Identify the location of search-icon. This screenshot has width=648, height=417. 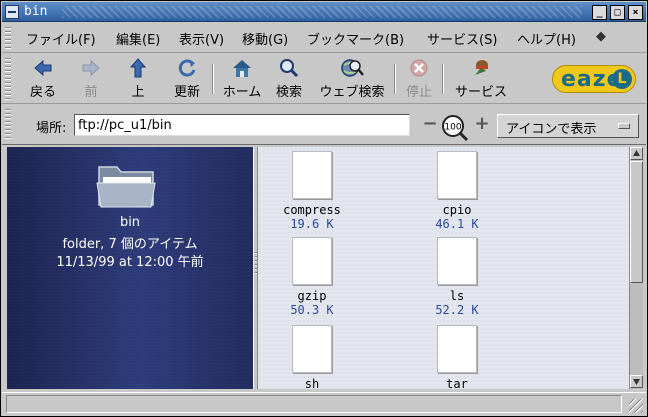
(289, 68).